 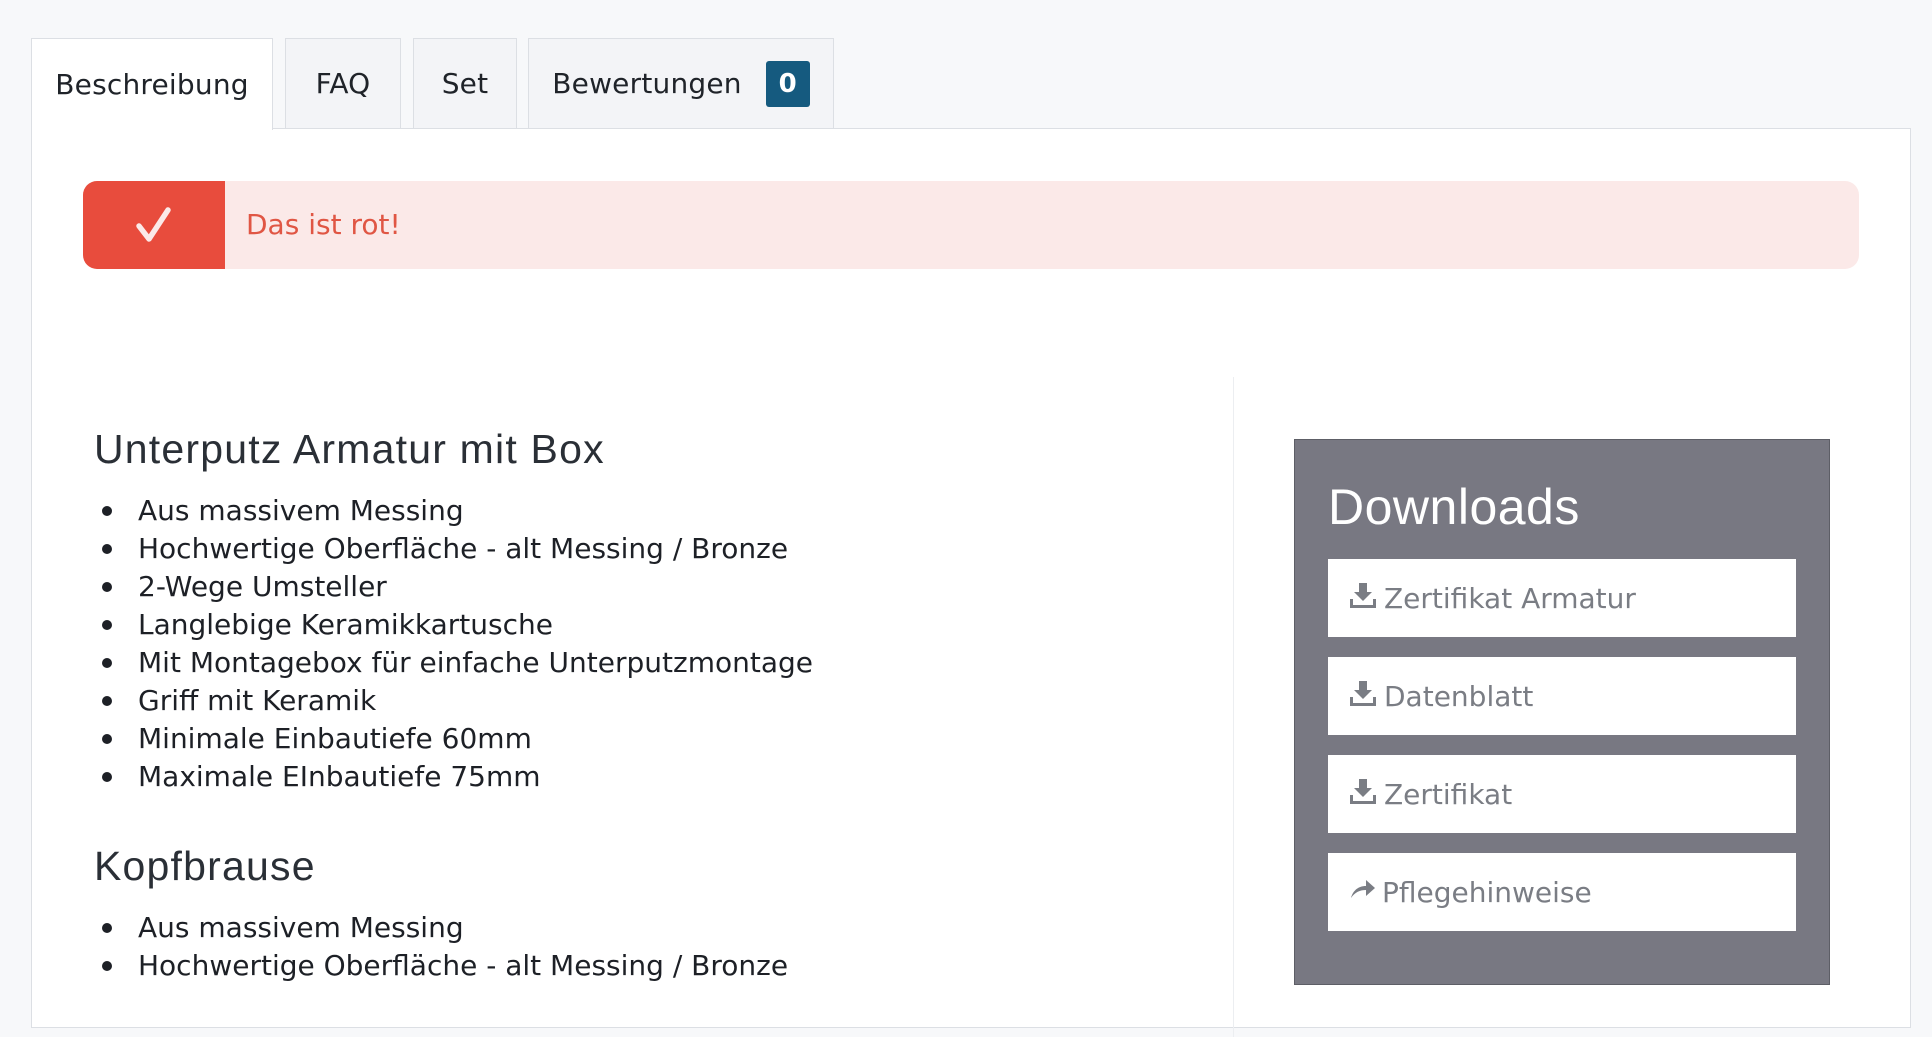 What do you see at coordinates (1233, 707) in the screenshot?
I see `column-divider` at bounding box center [1233, 707].